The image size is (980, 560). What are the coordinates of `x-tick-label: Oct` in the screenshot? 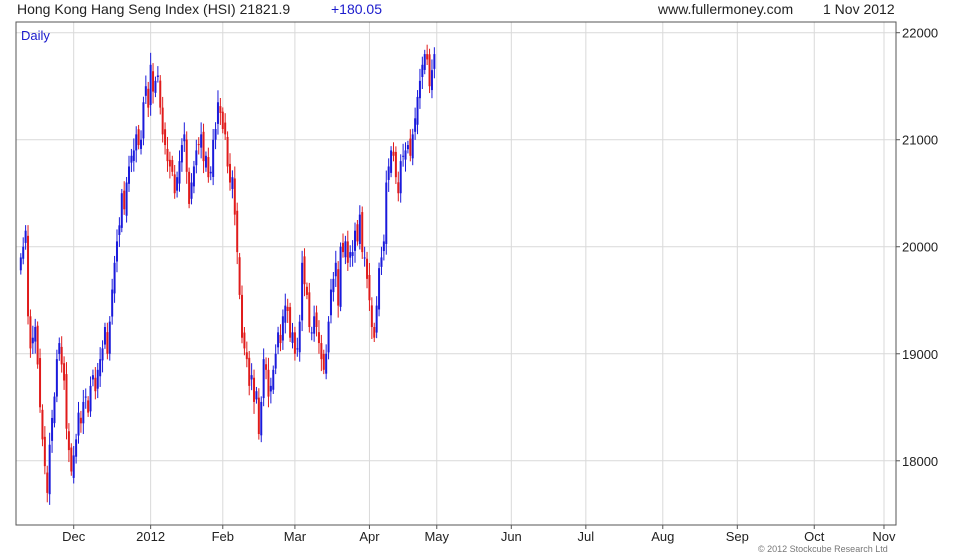 It's located at (814, 536).